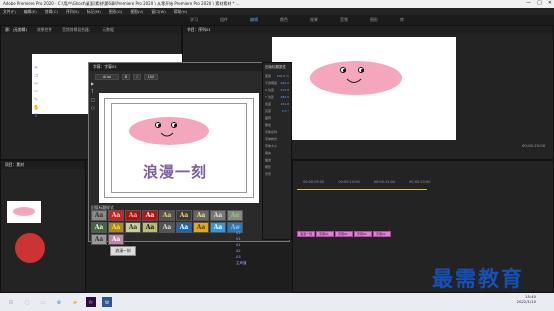 The width and height of the screenshot is (554, 311). Describe the element at coordinates (268, 118) in the screenshot. I see `prop-label: 旋转` at that location.